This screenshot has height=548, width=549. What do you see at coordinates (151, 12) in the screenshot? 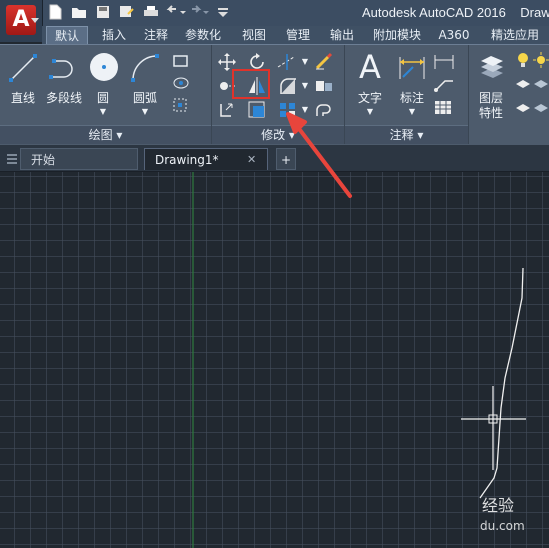
I see `print-icon` at bounding box center [151, 12].